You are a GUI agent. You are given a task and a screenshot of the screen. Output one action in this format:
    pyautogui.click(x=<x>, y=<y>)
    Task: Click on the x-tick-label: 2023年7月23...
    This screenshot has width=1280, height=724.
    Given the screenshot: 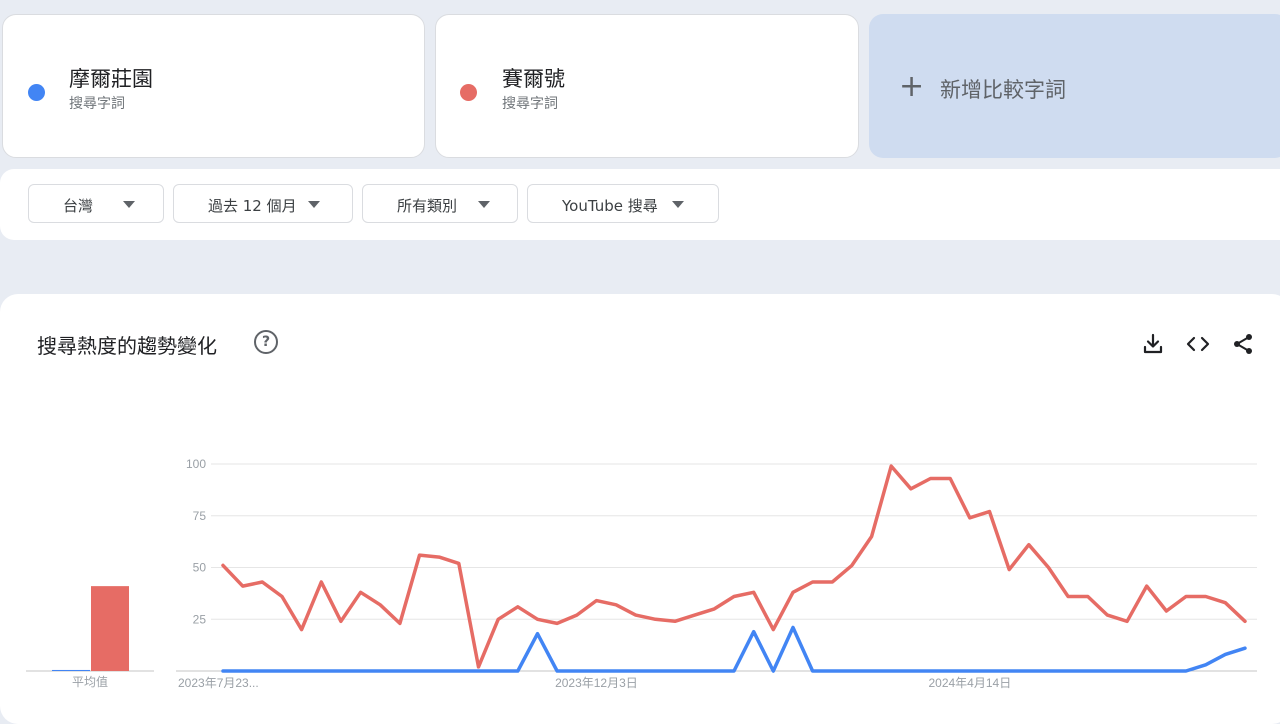 What is the action you would take?
    pyautogui.click(x=218, y=683)
    